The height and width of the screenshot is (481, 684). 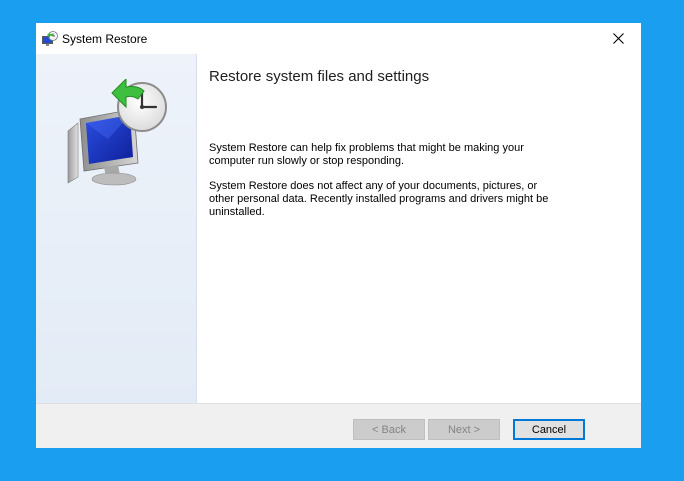 I want to click on next-button: Next >, so click(x=464, y=429).